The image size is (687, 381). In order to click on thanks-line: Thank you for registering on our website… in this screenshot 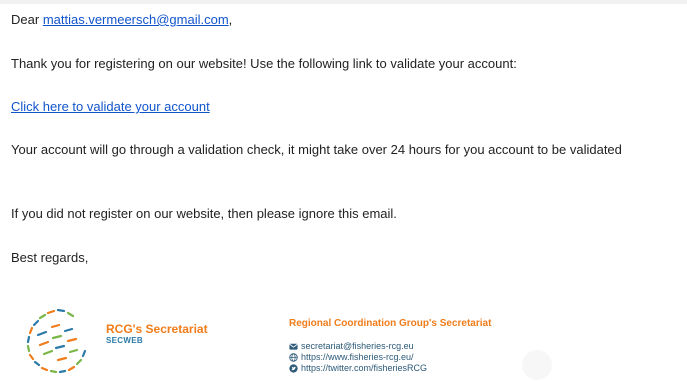, I will do `click(264, 63)`.